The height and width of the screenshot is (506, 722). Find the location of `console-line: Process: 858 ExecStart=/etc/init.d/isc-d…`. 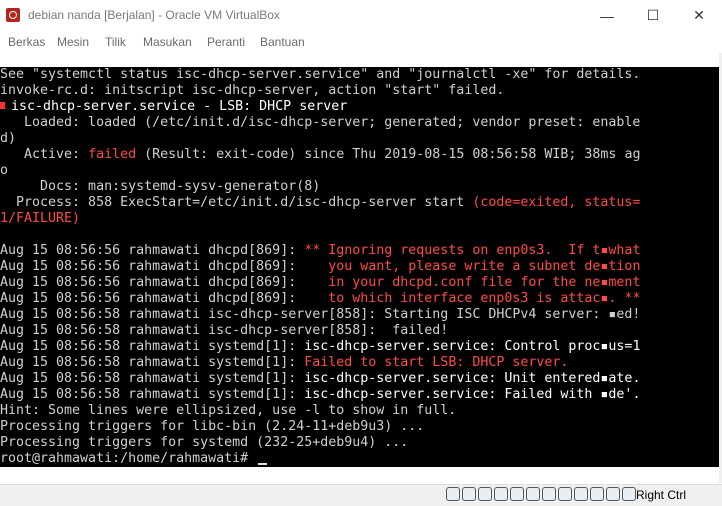

console-line: Process: 858 ExecStart=/etc/init.d/isc-d… is located at coordinates (320, 203).